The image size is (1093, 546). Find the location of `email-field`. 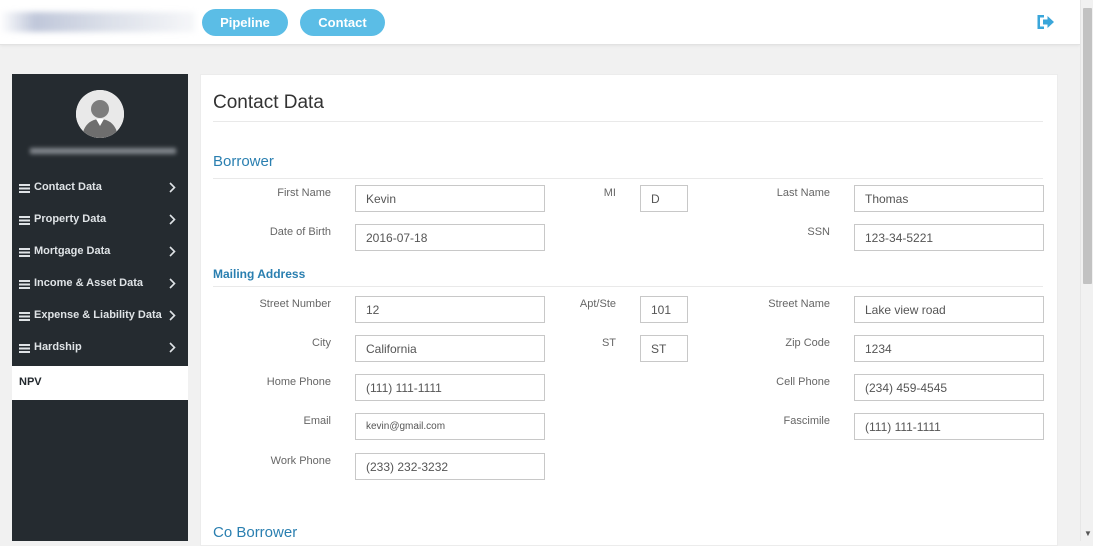

email-field is located at coordinates (450, 426).